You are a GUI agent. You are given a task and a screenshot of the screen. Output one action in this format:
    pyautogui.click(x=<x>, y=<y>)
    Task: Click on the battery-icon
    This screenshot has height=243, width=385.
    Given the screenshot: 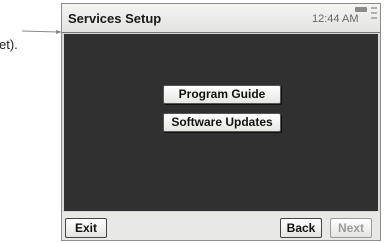 What is the action you would take?
    pyautogui.click(x=361, y=9)
    